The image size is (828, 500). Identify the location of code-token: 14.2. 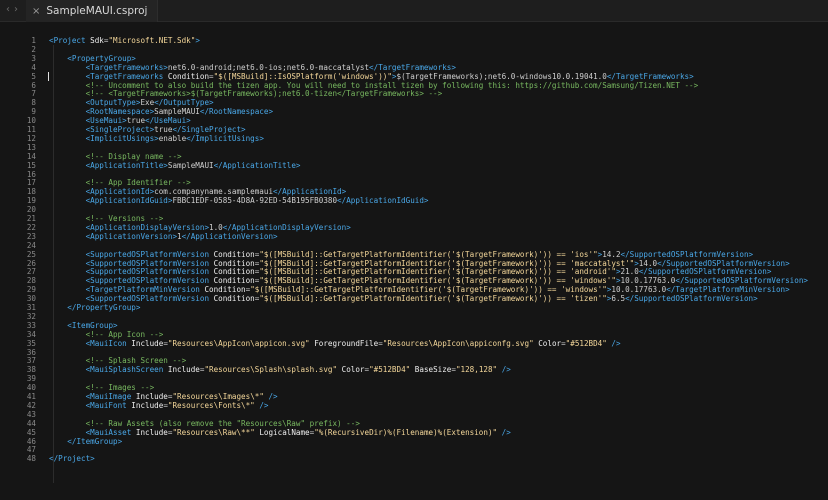
(611, 254).